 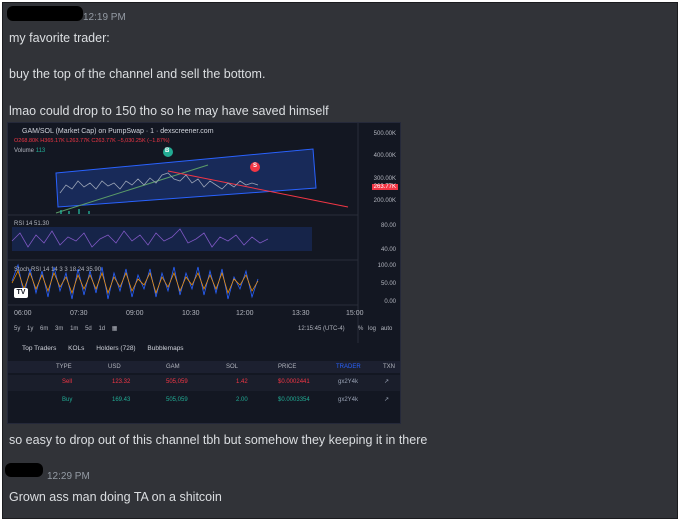 What do you see at coordinates (115, 348) in the screenshot?
I see `tab-holders: Holders (728)` at bounding box center [115, 348].